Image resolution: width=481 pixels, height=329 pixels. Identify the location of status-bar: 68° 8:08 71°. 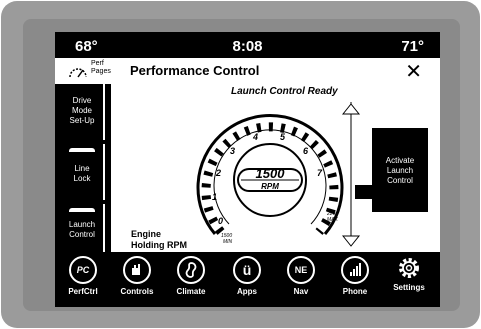
(247, 45).